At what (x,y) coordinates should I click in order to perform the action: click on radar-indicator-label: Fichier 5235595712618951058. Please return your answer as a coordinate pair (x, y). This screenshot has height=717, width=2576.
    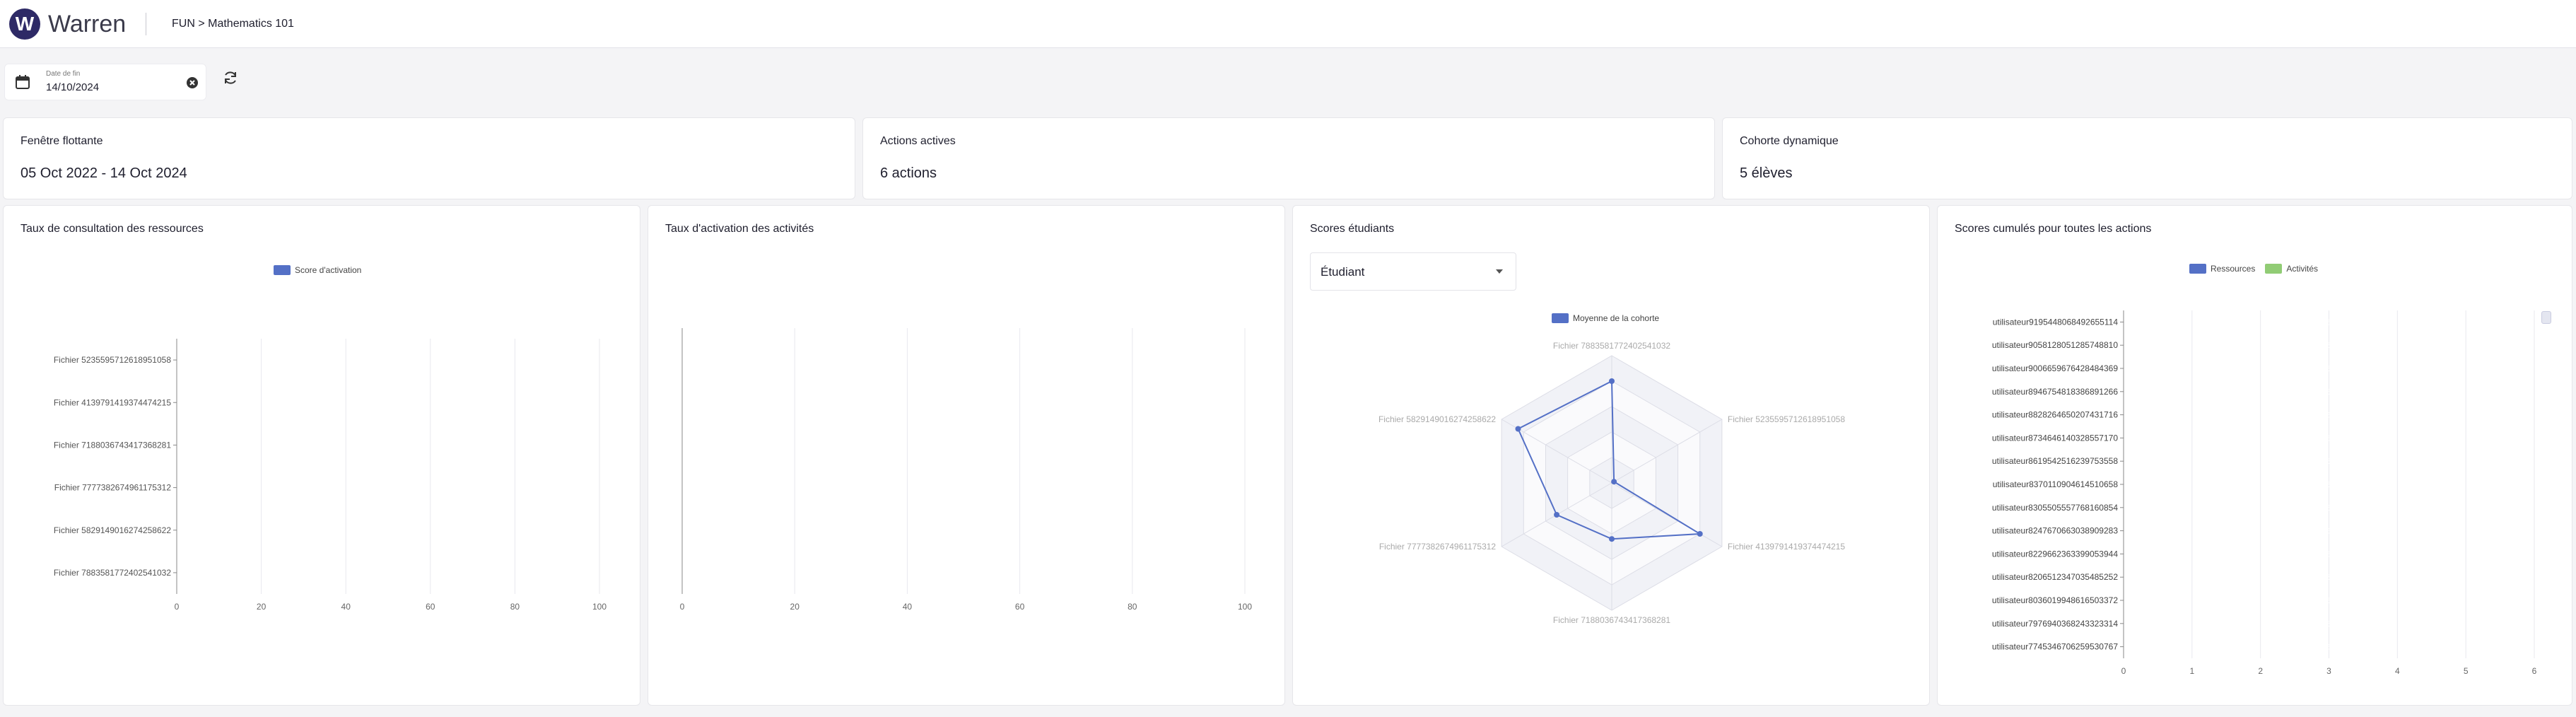
    Looking at the image, I should click on (1786, 419).